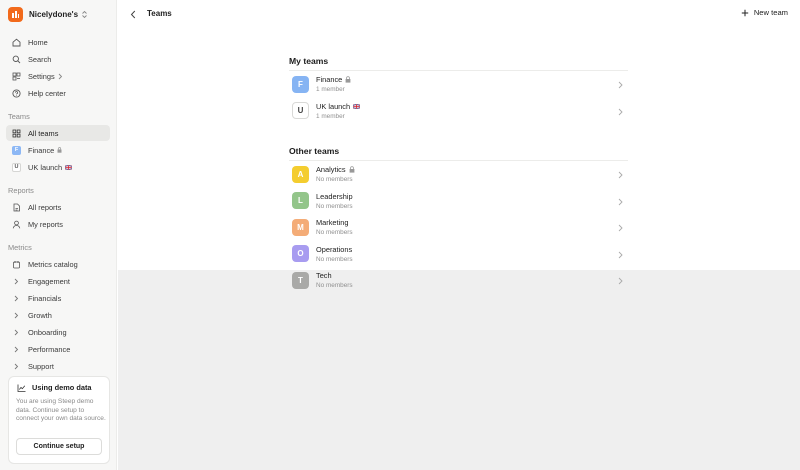 Image resolution: width=800 pixels, height=470 pixels. What do you see at coordinates (54, 14) in the screenshot?
I see `workspace-name: Nicelydone's` at bounding box center [54, 14].